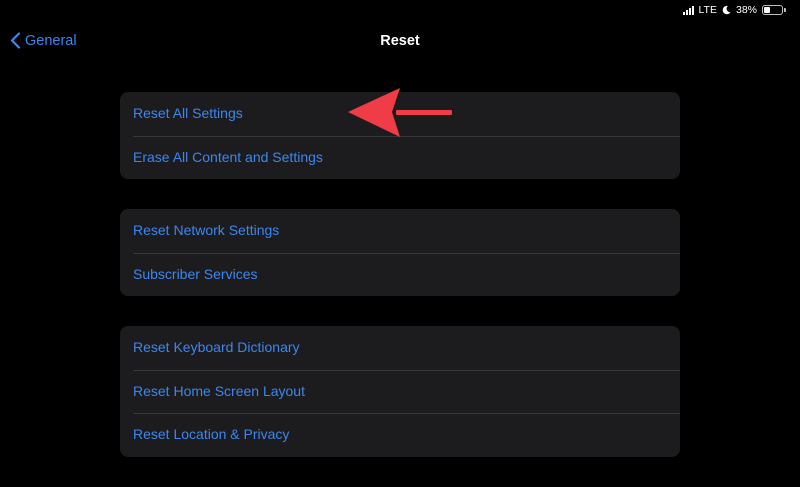 The width and height of the screenshot is (800, 487). Describe the element at coordinates (400, 435) in the screenshot. I see `reset-location-privacy-button: Reset Location & Privacy` at that location.